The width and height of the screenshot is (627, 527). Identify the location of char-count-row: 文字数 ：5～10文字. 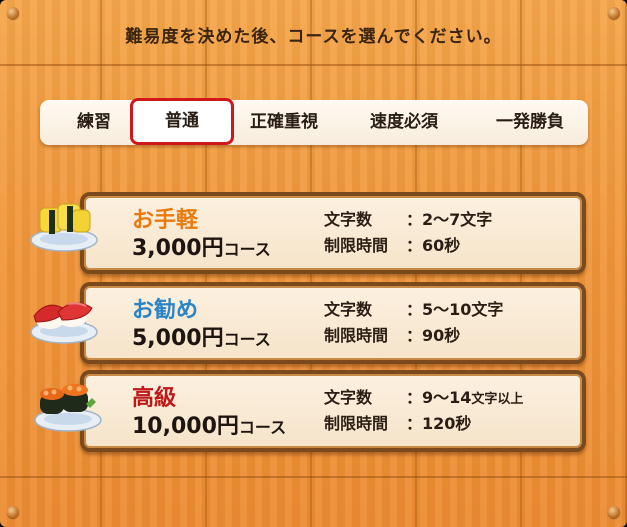
(414, 309).